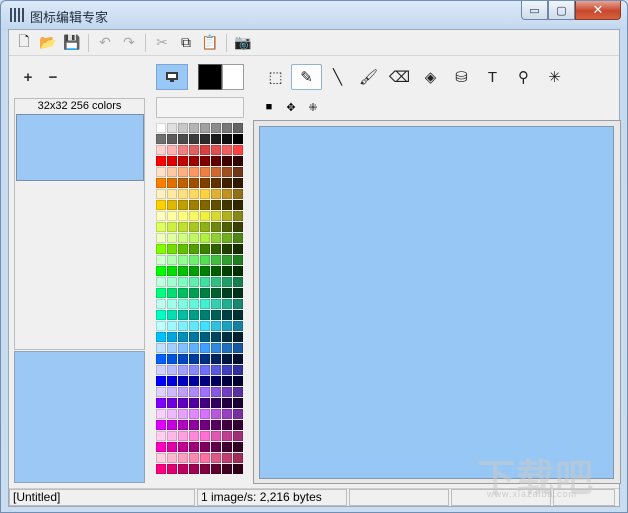 This screenshot has height=513, width=628. Describe the element at coordinates (534, 10) in the screenshot. I see `minimize-button: ▭` at that location.